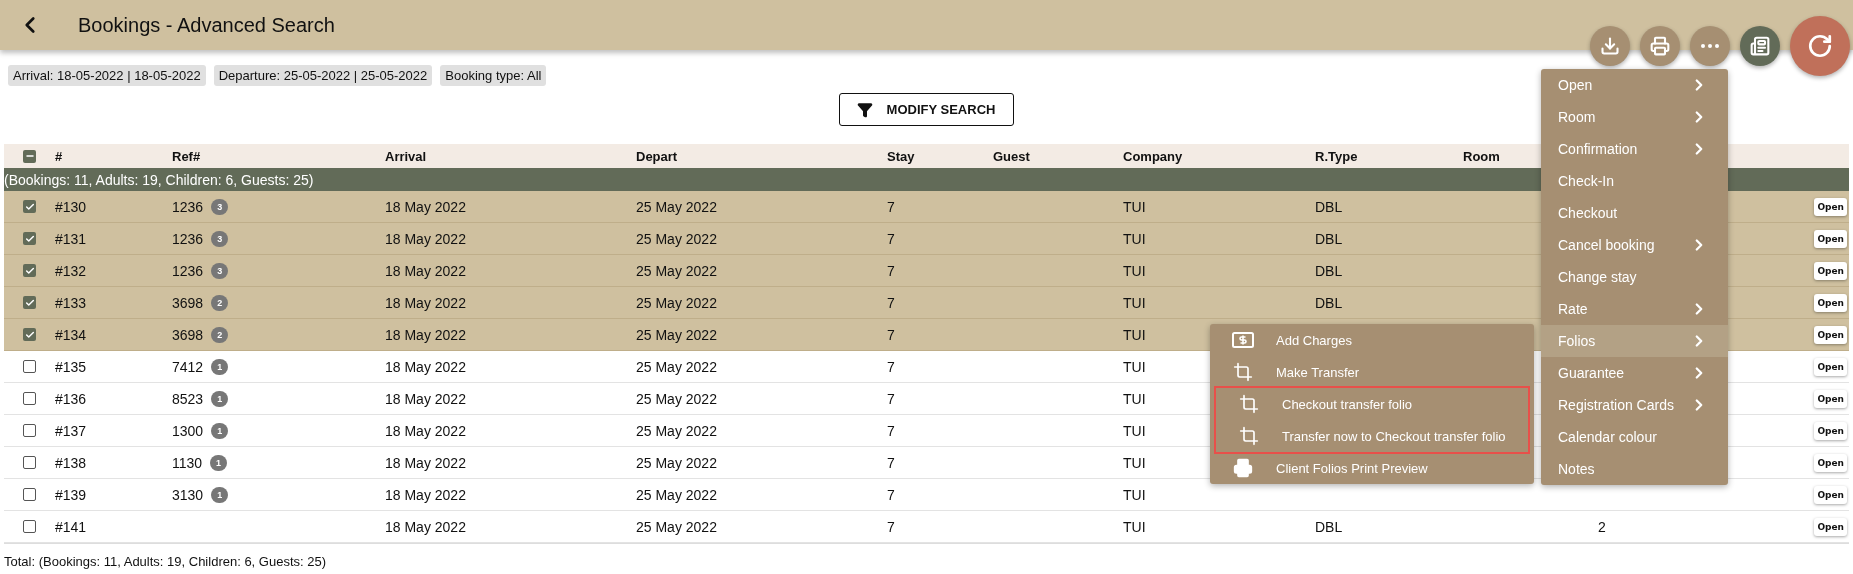 This screenshot has height=574, width=1853. Describe the element at coordinates (1577, 117) in the screenshot. I see `menu-item-label: Room` at that location.